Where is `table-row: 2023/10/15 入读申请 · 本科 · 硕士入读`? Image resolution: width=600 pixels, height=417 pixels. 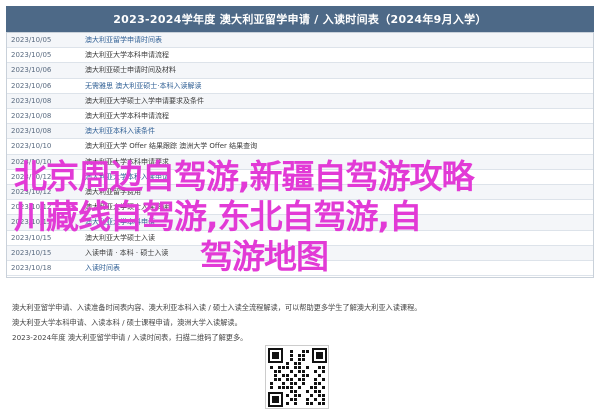
table-row: 2023/10/15 入读申请 · 本科 · 硕士入读 is located at coordinates (300, 253).